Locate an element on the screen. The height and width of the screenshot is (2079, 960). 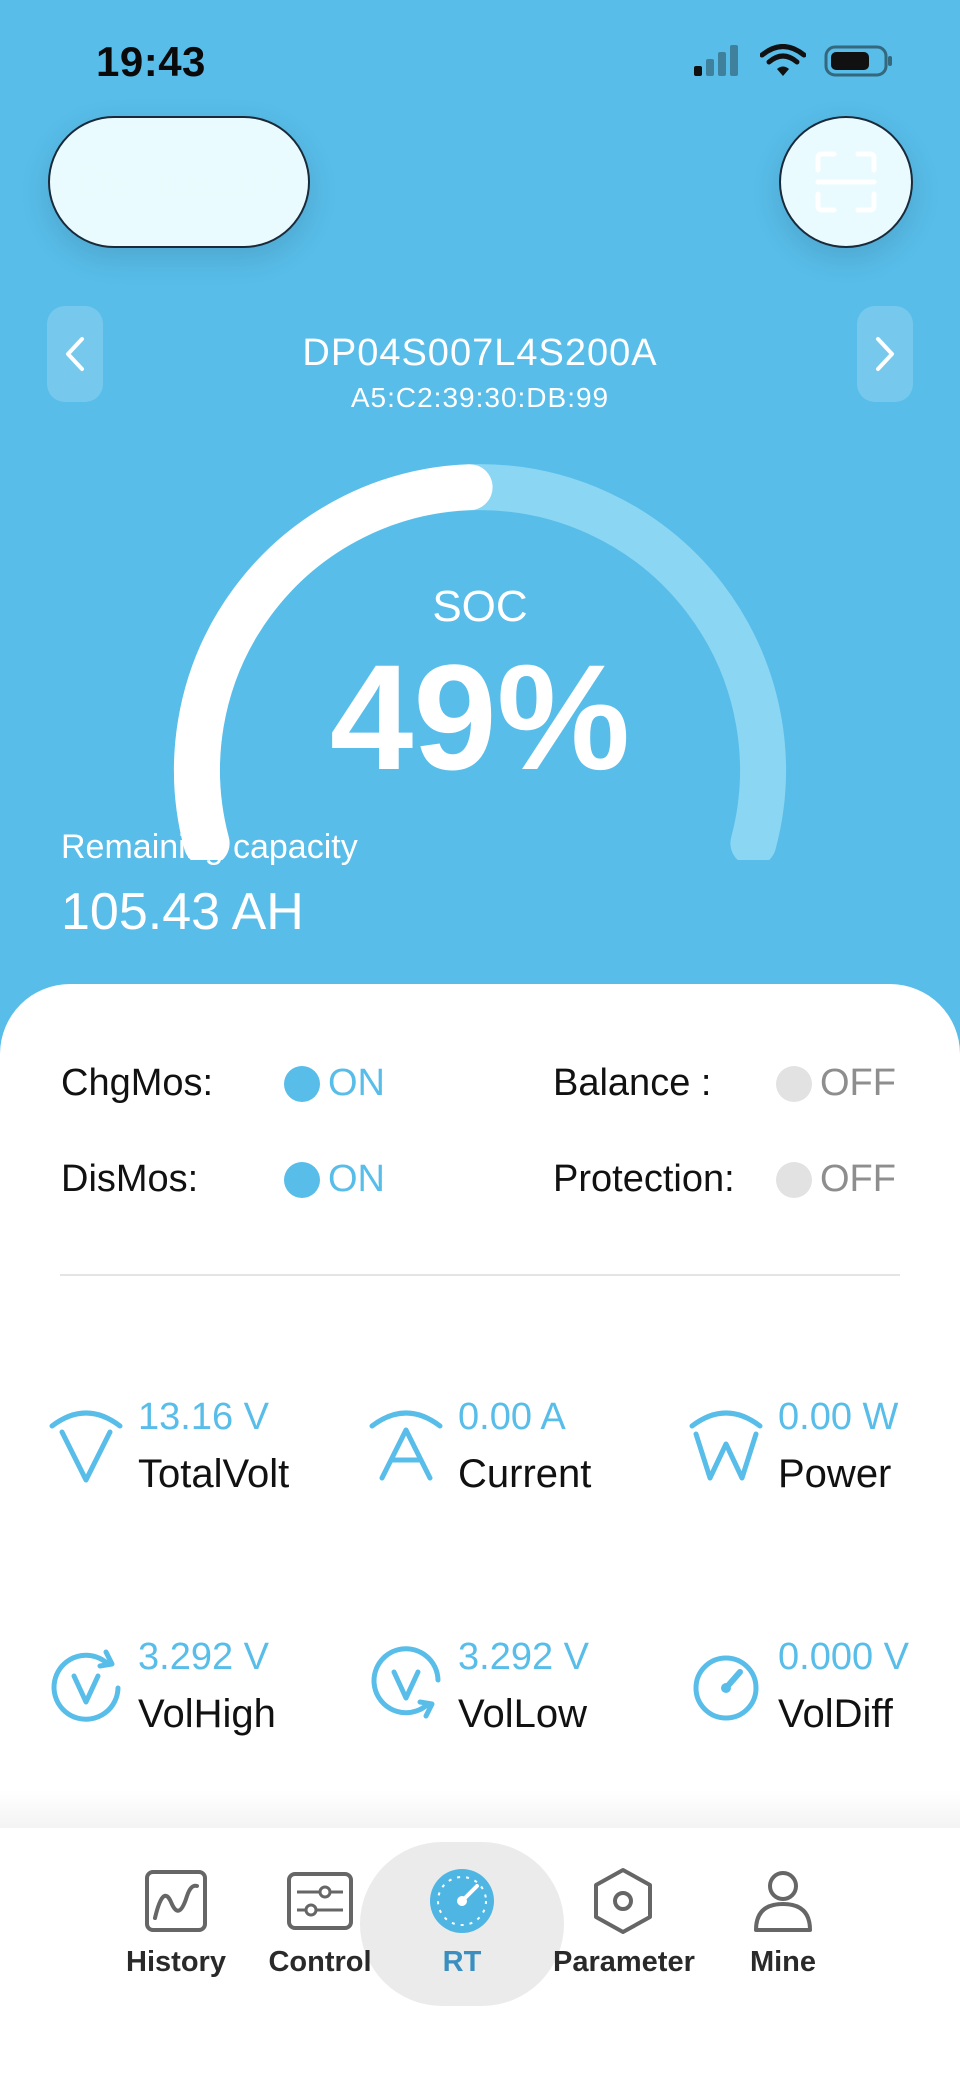
tab-history: History is located at coordinates (176, 1922).